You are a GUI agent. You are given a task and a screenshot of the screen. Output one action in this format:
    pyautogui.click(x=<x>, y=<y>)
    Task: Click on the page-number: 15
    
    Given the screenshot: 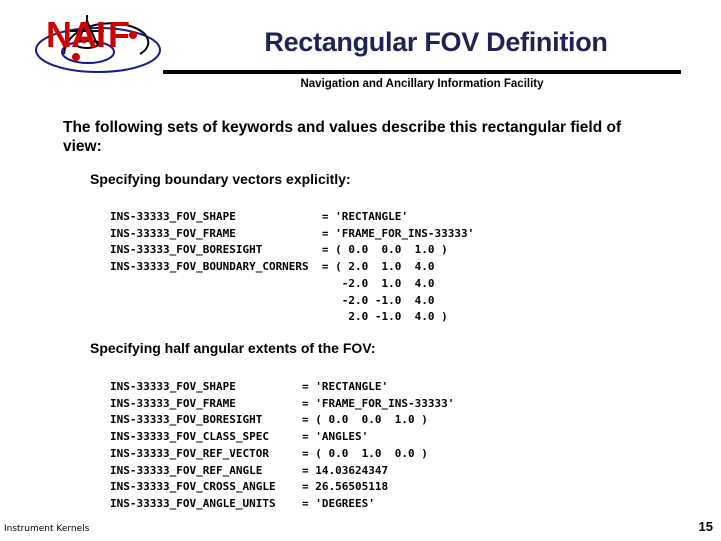 What is the action you would take?
    pyautogui.click(x=705, y=526)
    